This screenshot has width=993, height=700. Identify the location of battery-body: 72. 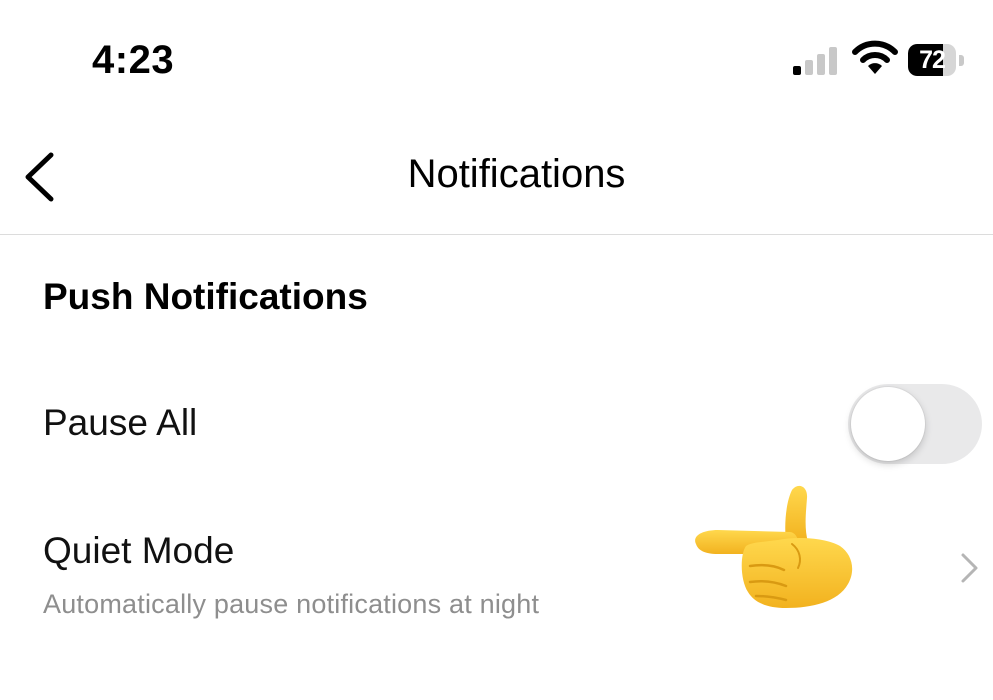
(932, 60).